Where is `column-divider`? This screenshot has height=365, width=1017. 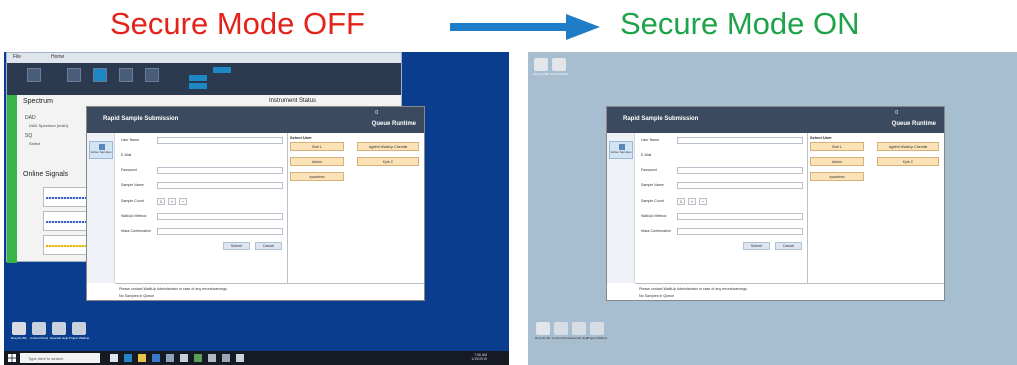
column-divider is located at coordinates (287, 208).